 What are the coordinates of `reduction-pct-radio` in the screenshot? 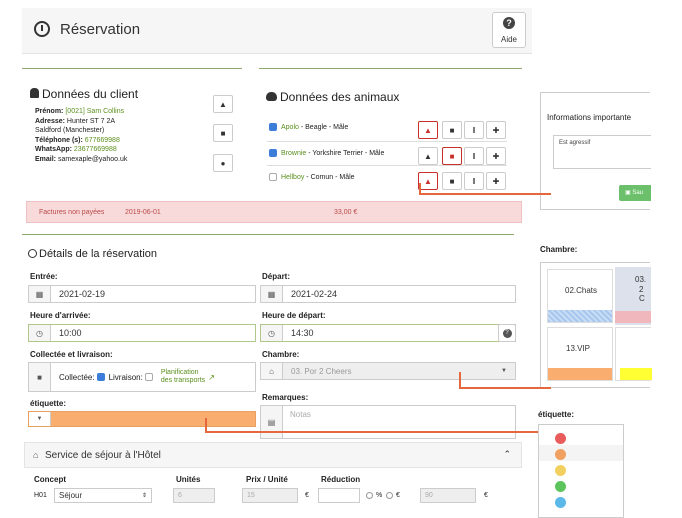 It's located at (369, 495).